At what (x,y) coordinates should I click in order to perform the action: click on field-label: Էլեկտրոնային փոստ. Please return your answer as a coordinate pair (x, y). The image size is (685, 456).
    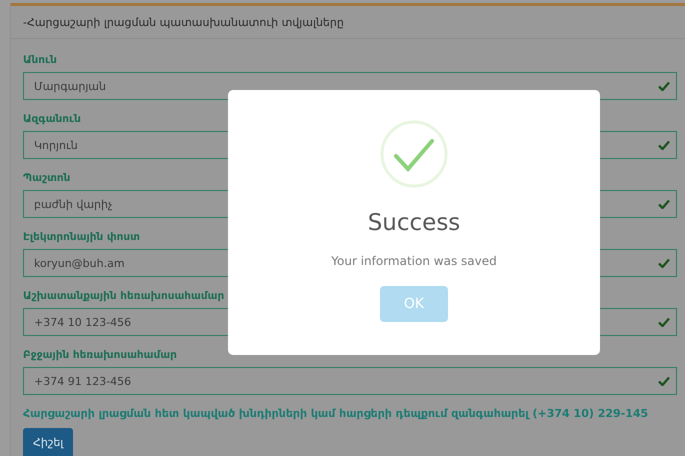
    Looking at the image, I should click on (81, 237).